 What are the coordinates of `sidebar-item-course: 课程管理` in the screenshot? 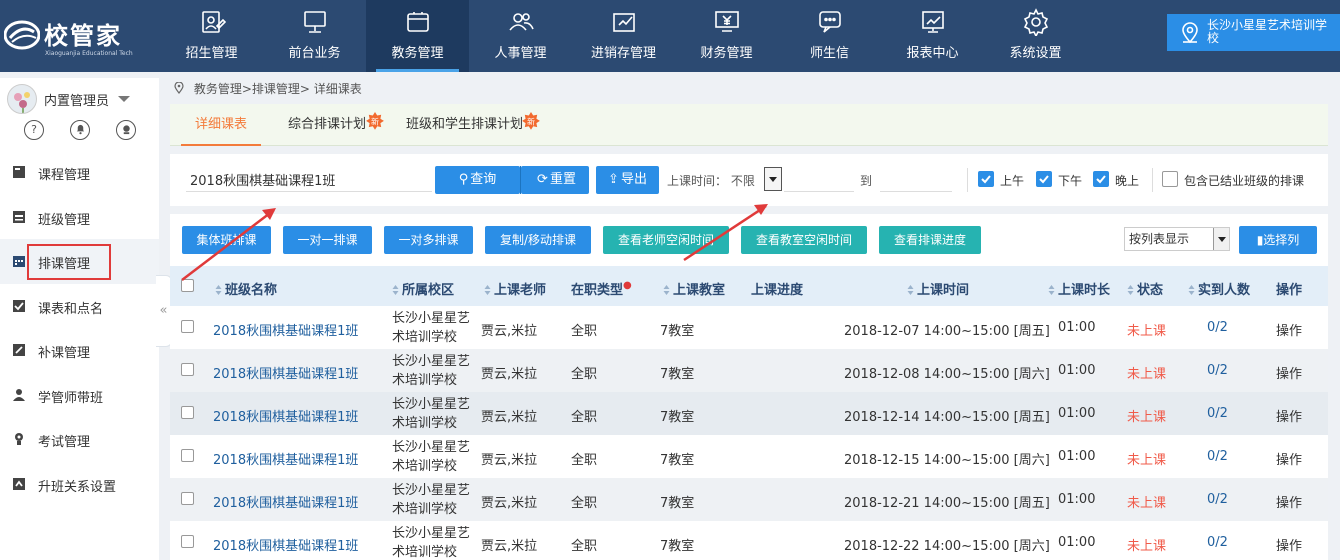 It's located at (79, 172).